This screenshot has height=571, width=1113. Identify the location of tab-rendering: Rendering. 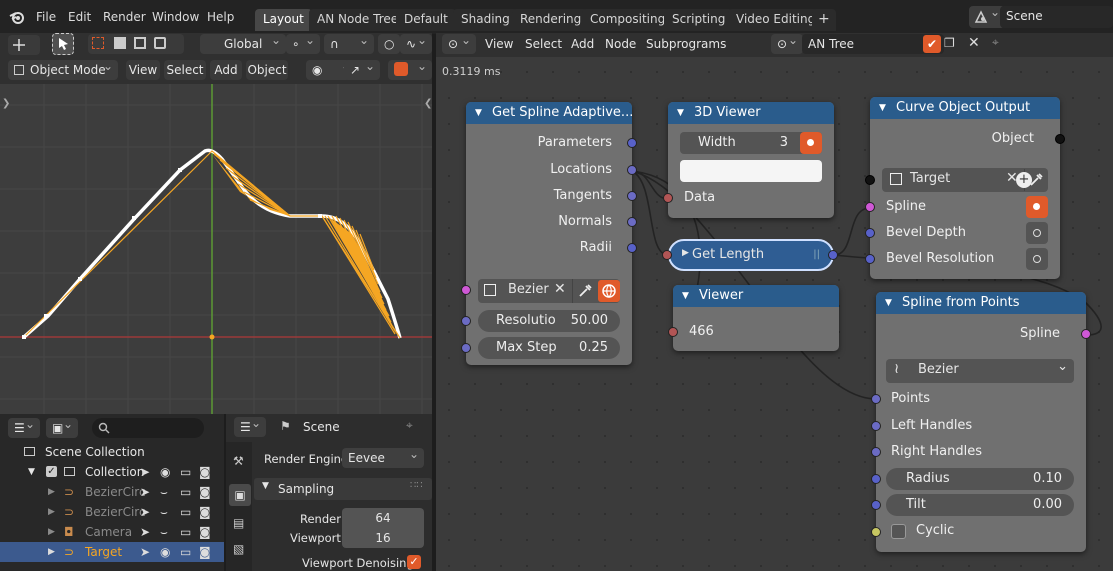
(551, 20).